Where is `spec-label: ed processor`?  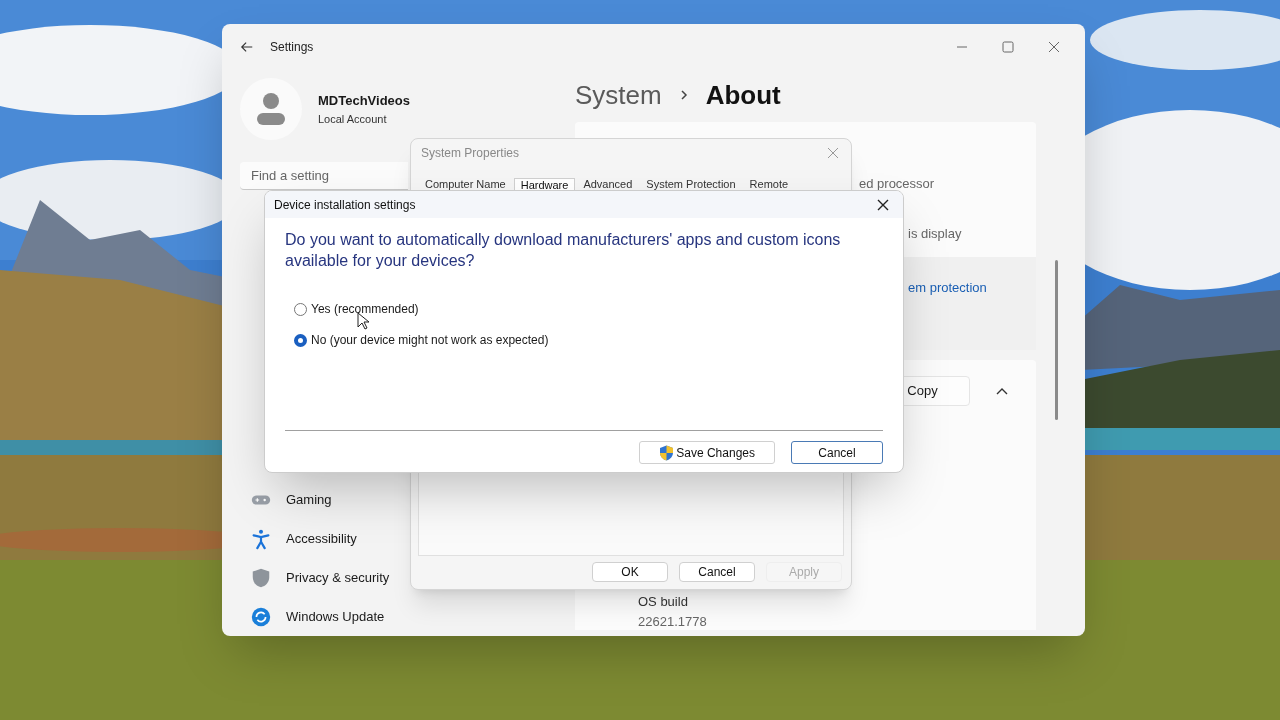 spec-label: ed processor is located at coordinates (897, 184).